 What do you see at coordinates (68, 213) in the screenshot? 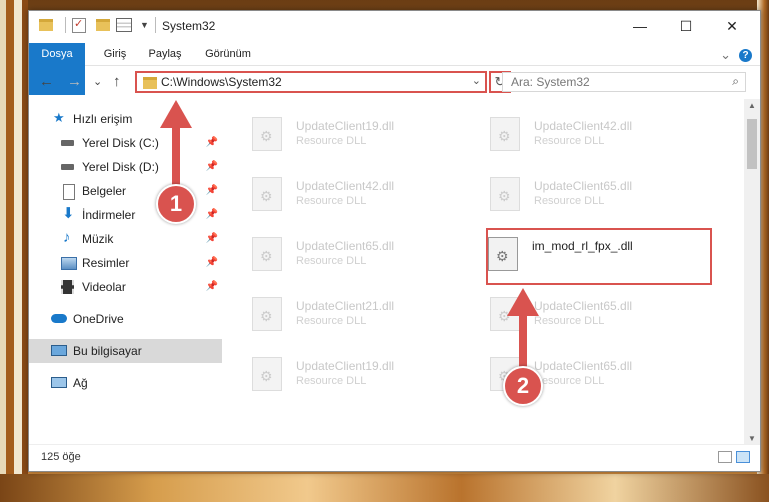
I see `download-icon: ⬇` at bounding box center [68, 213].